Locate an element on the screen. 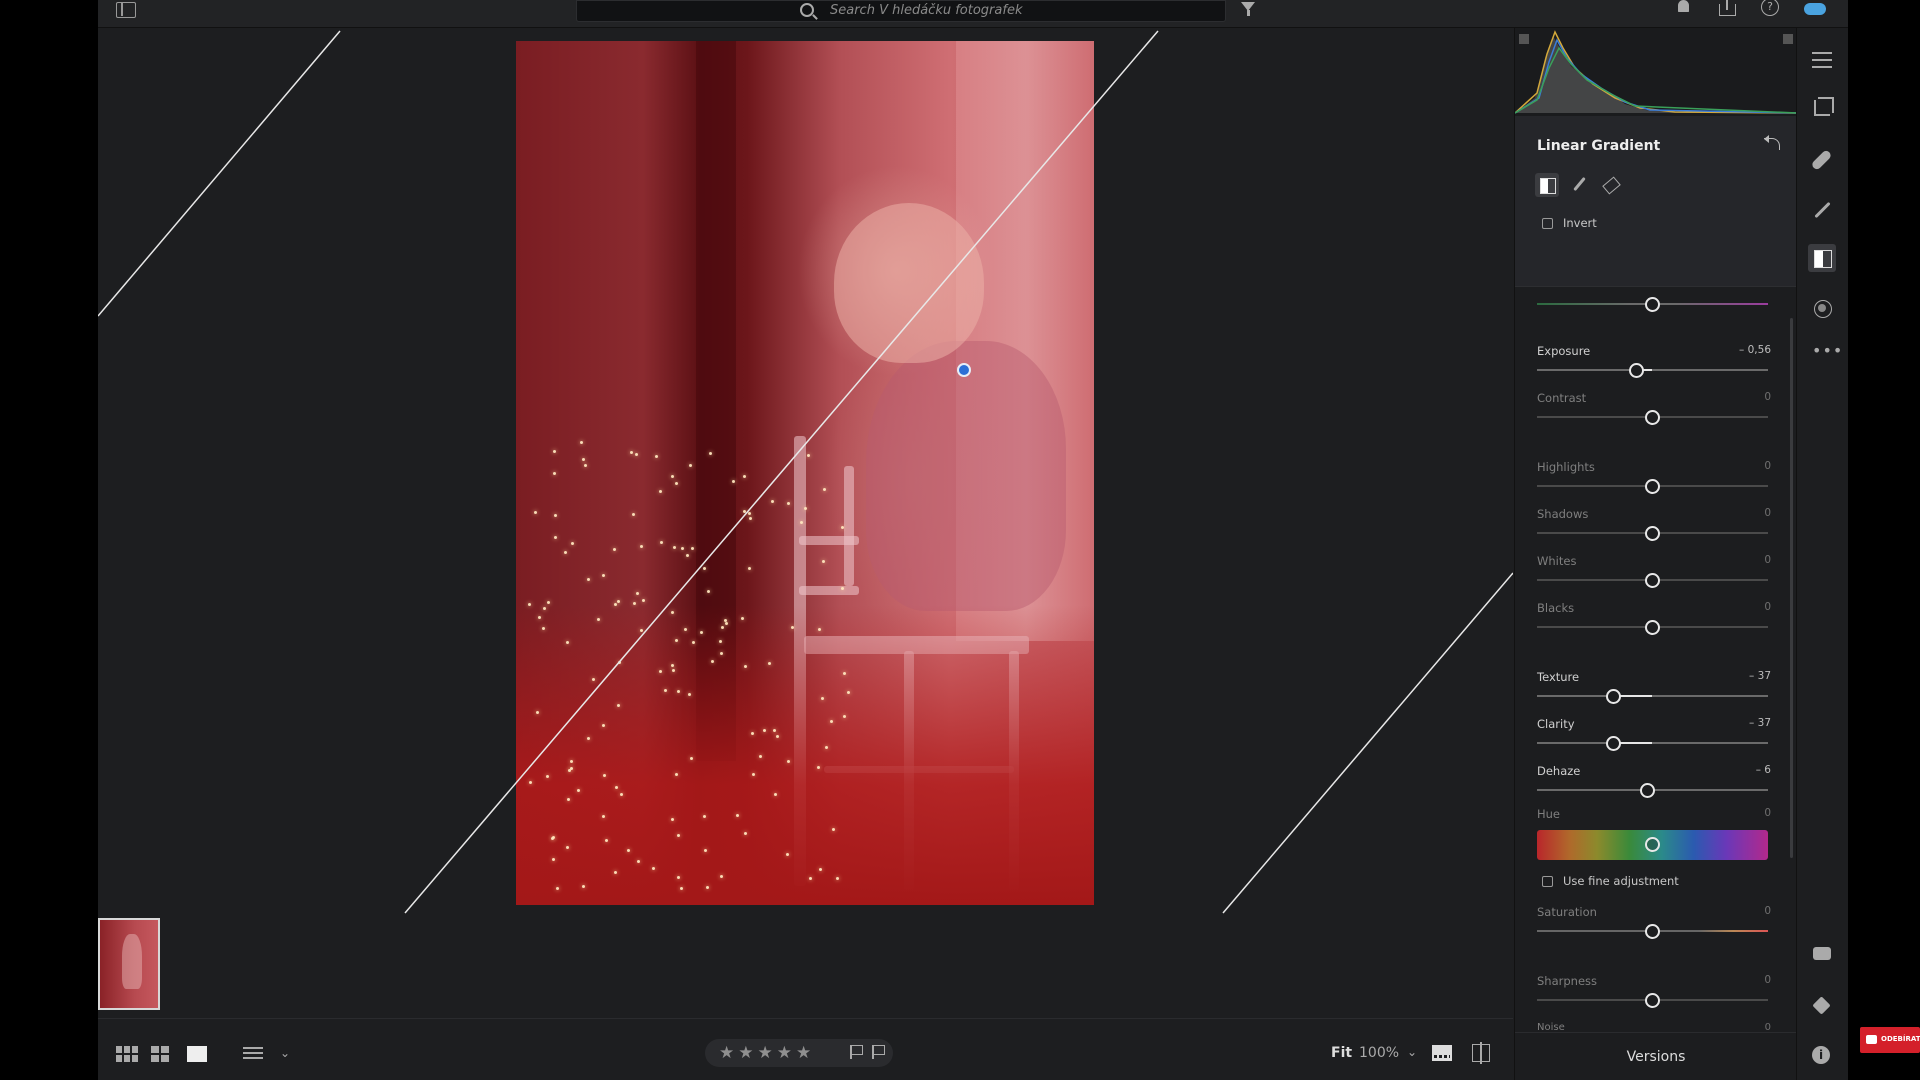  clarity-slider is located at coordinates (1652, 743).